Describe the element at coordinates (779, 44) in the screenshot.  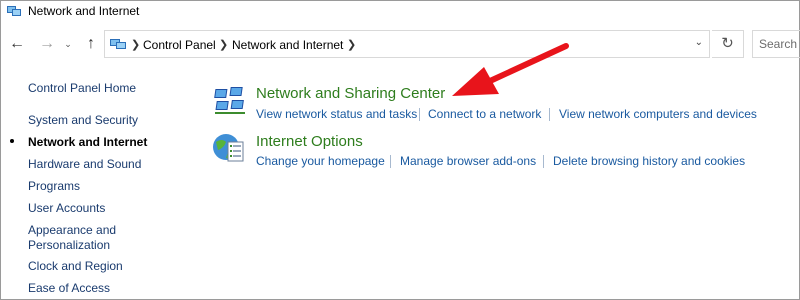
I see `search-input` at that location.